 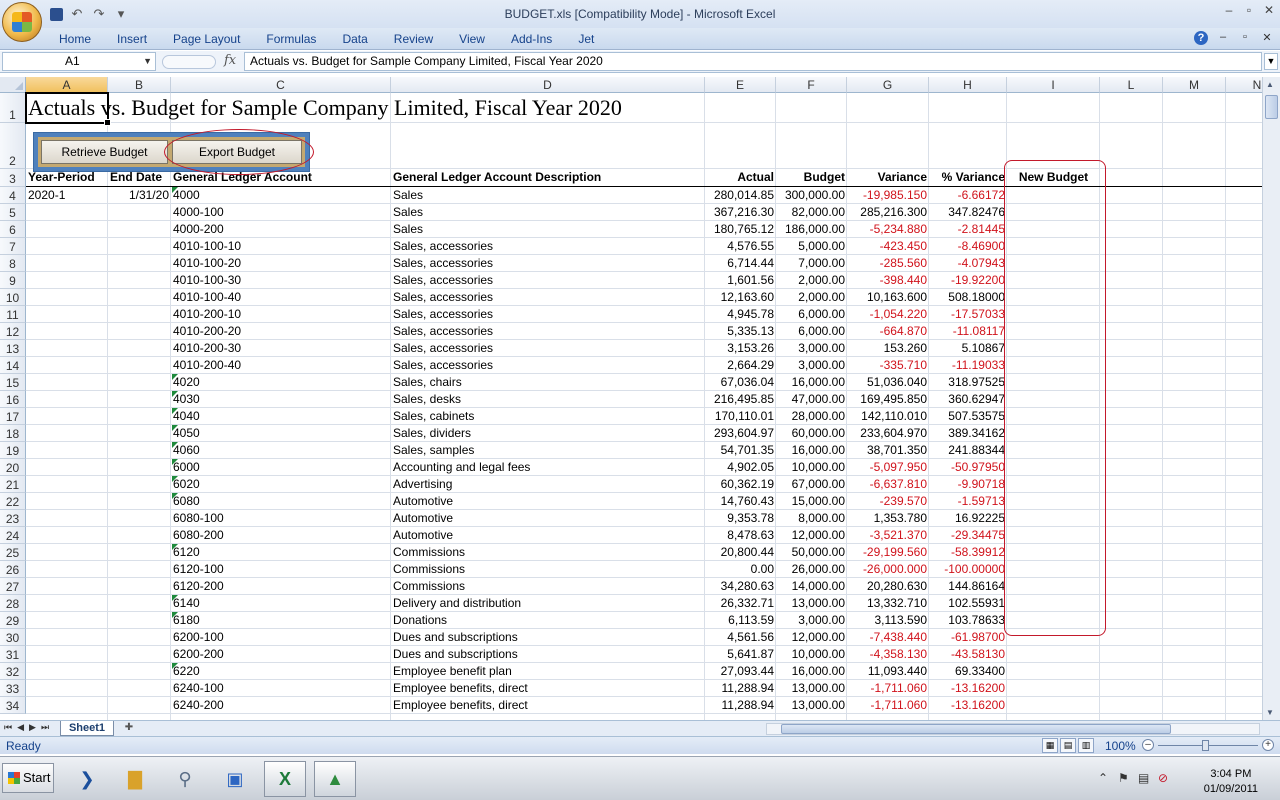 I want to click on table-cell: -11.19033, so click(x=968, y=365).